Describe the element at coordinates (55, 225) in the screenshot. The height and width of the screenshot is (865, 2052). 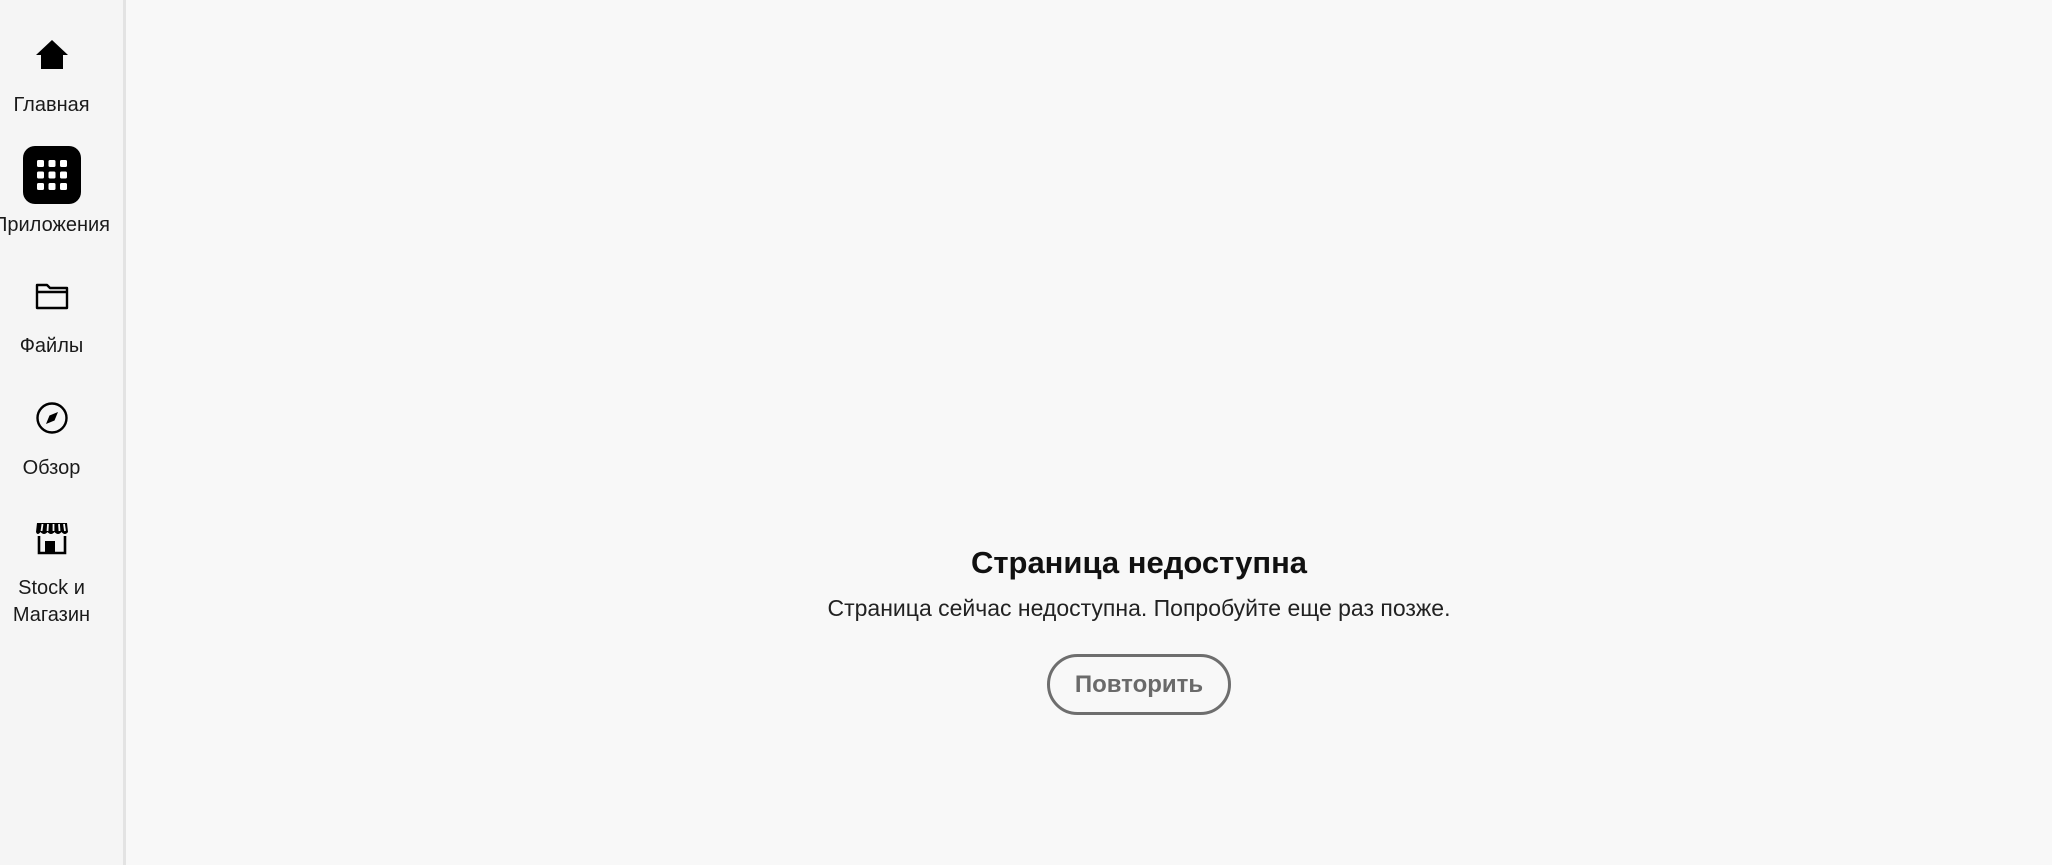
I see `sidebar-item-label: Приложения` at that location.